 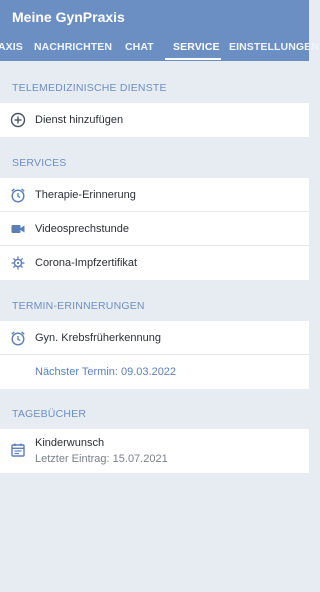 What do you see at coordinates (18, 229) in the screenshot?
I see `video-camera-icon` at bounding box center [18, 229].